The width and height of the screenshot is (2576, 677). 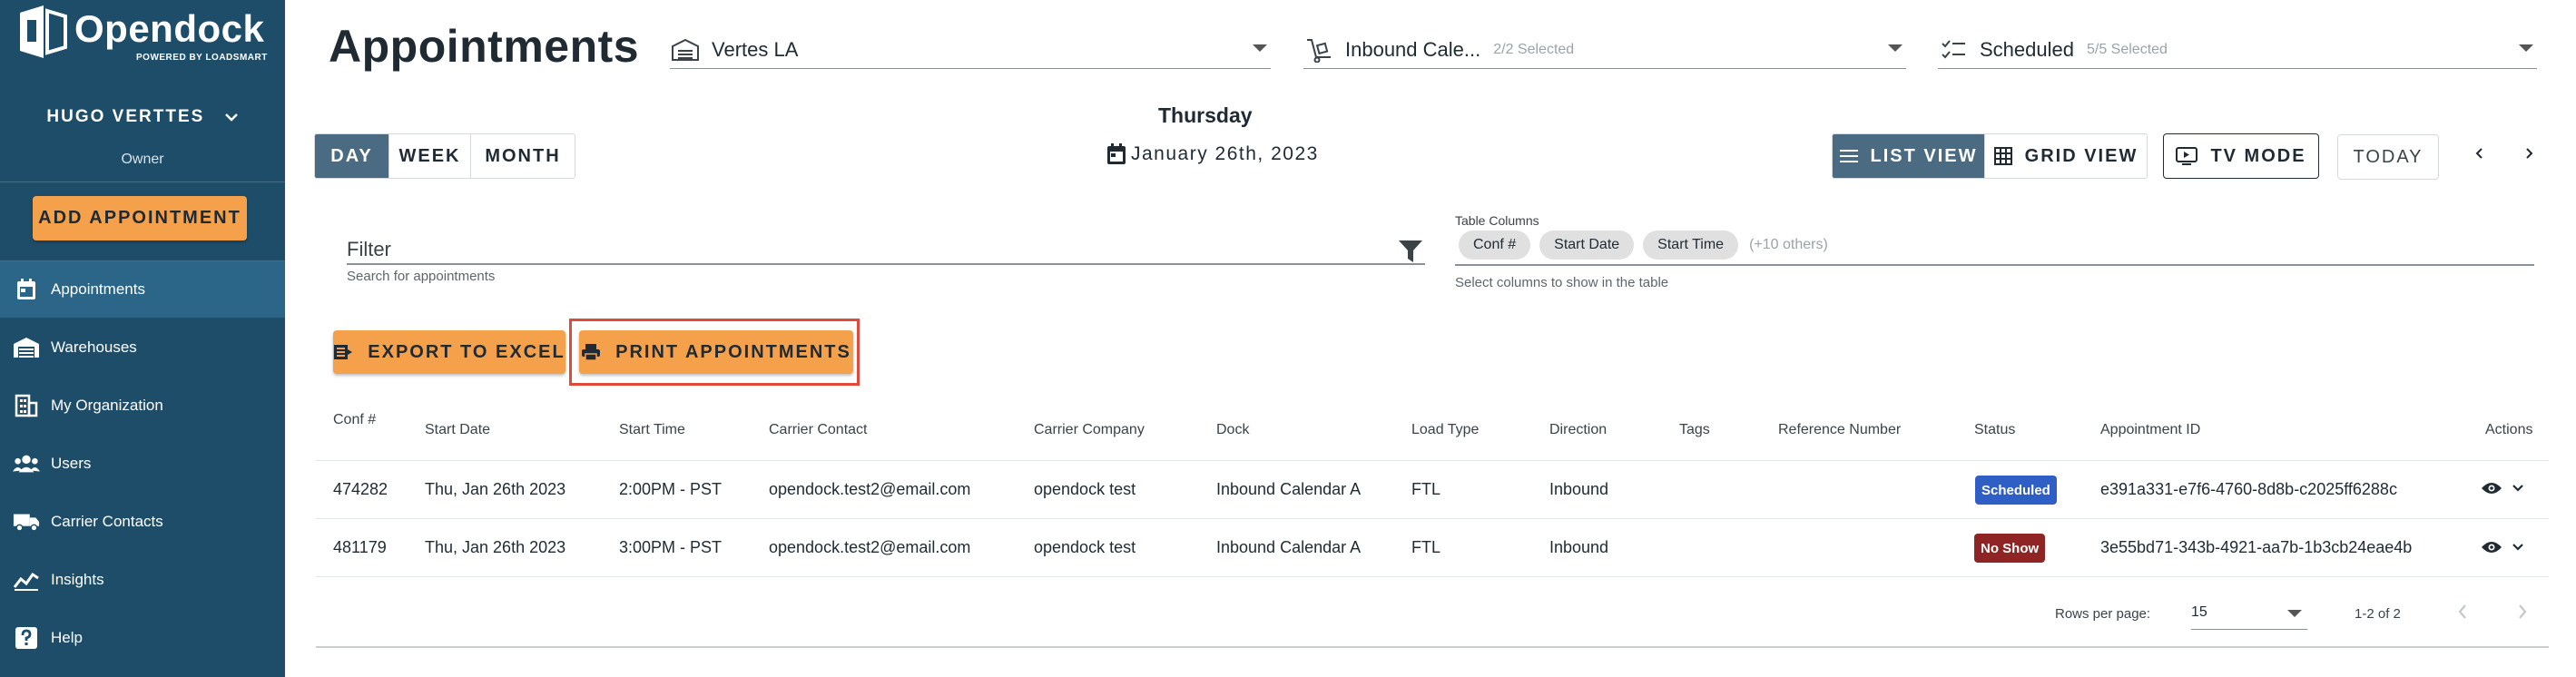 What do you see at coordinates (1495, 245) in the screenshot?
I see `column-chip: Conf #` at bounding box center [1495, 245].